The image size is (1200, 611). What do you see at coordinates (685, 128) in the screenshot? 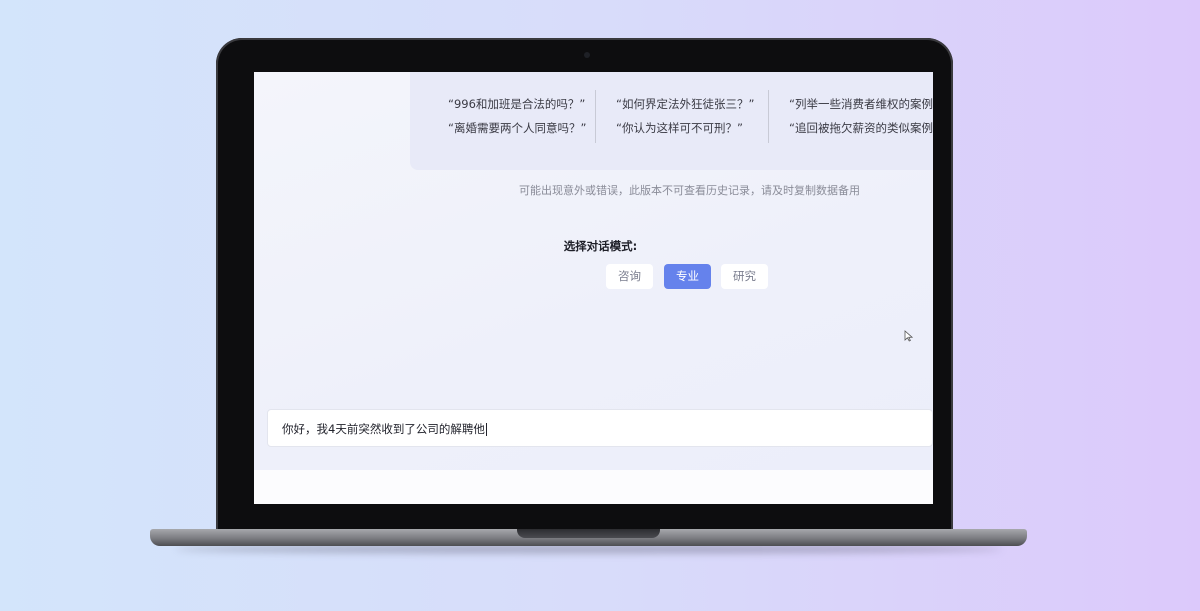
I see `suggestion-item: “你认为这样可不可刑？”` at bounding box center [685, 128].